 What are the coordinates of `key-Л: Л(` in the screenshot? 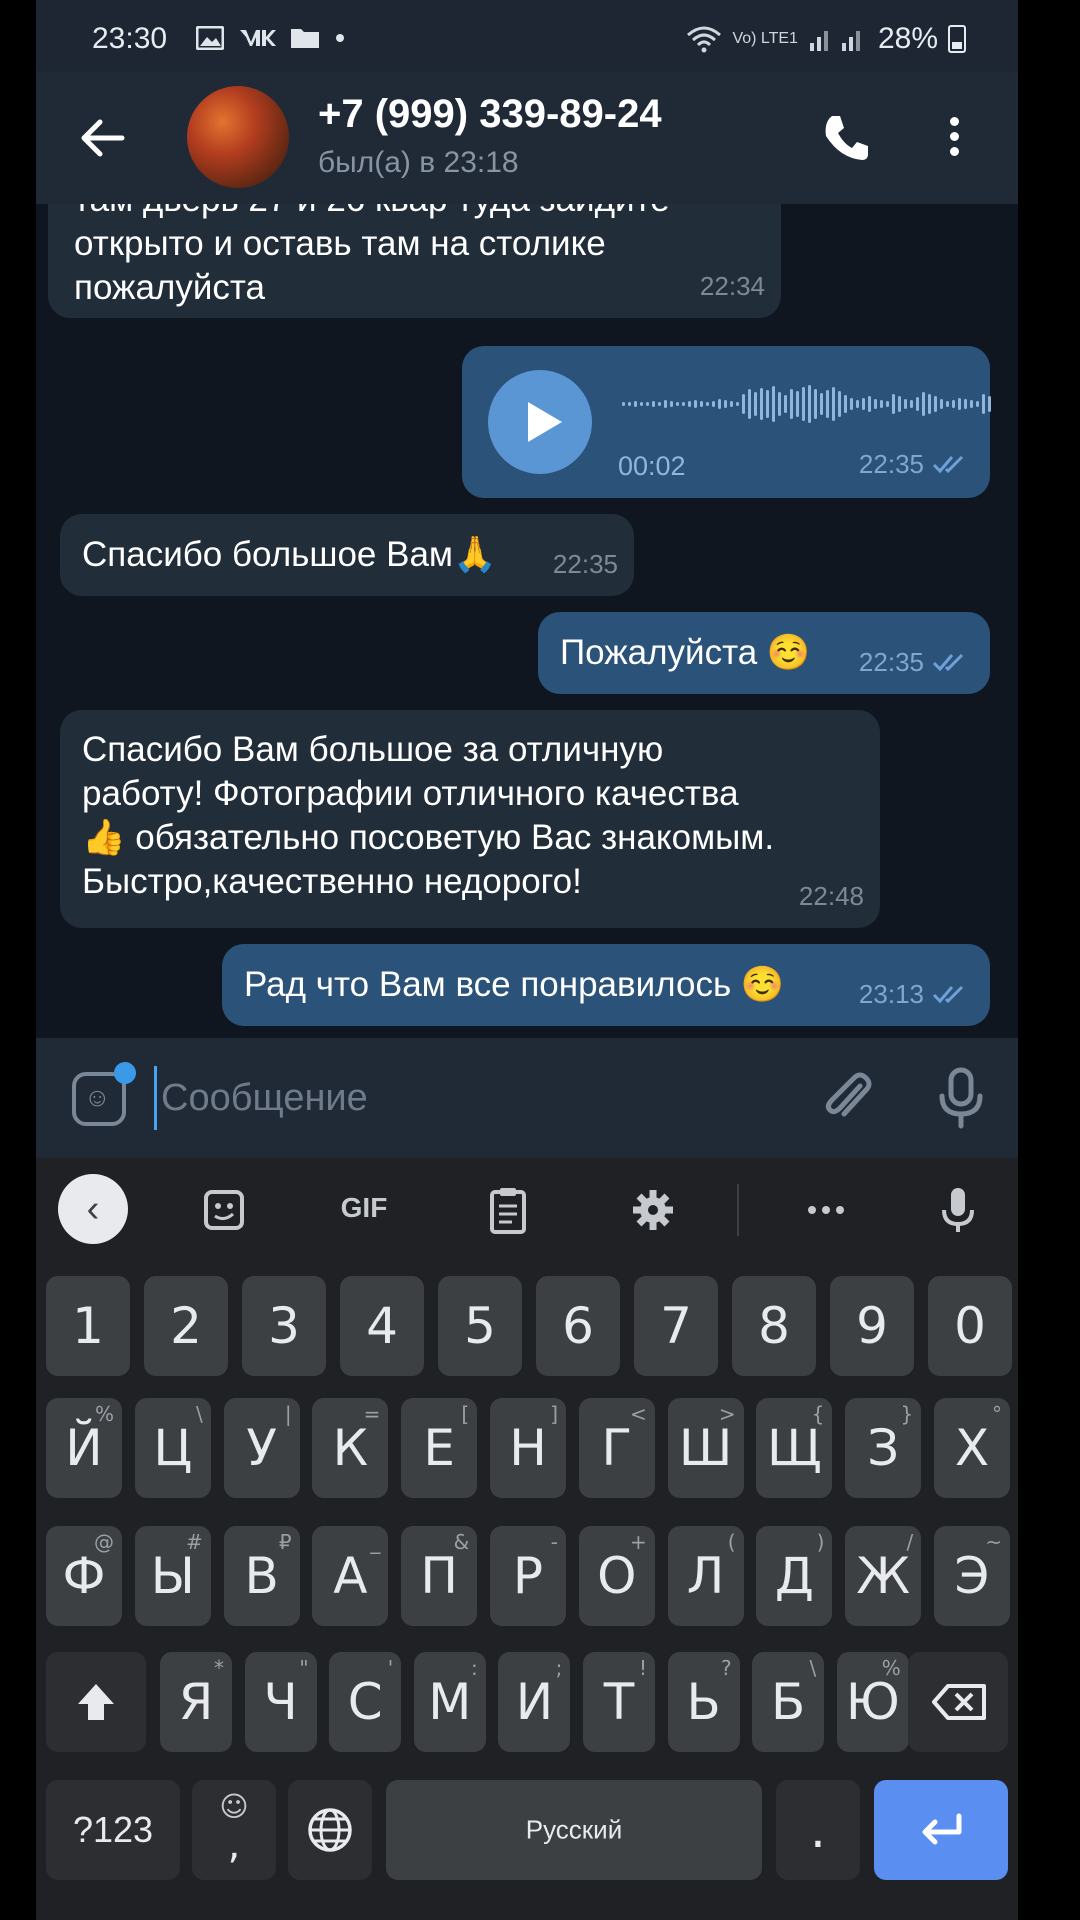 It's located at (705, 1576).